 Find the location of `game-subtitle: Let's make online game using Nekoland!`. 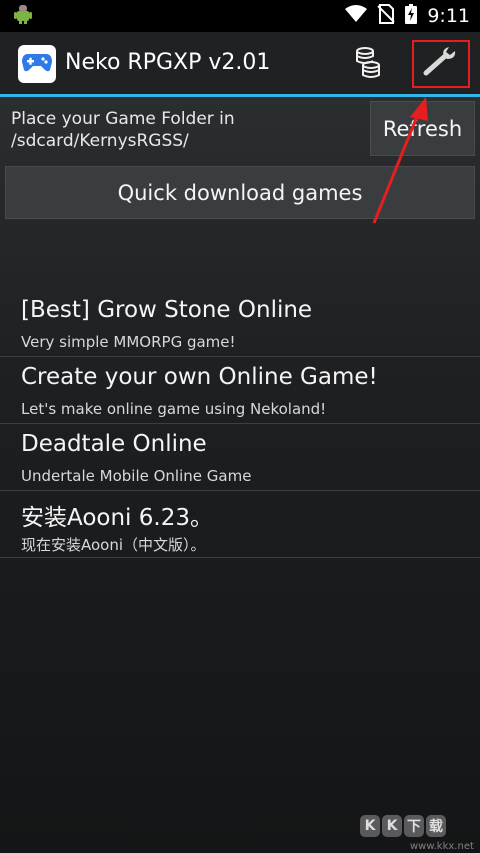

game-subtitle: Let's make online game using Nekoland! is located at coordinates (174, 409).